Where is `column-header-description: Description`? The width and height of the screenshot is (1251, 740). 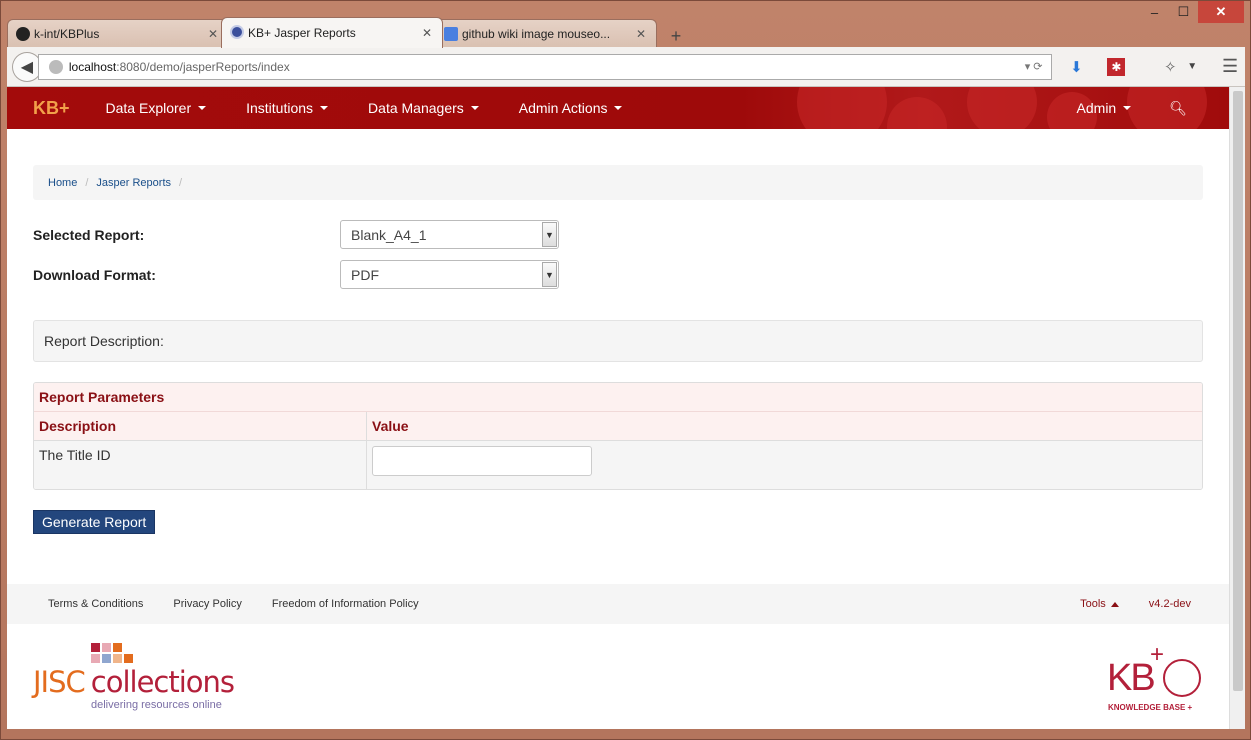
column-header-description: Description is located at coordinates (200, 426).